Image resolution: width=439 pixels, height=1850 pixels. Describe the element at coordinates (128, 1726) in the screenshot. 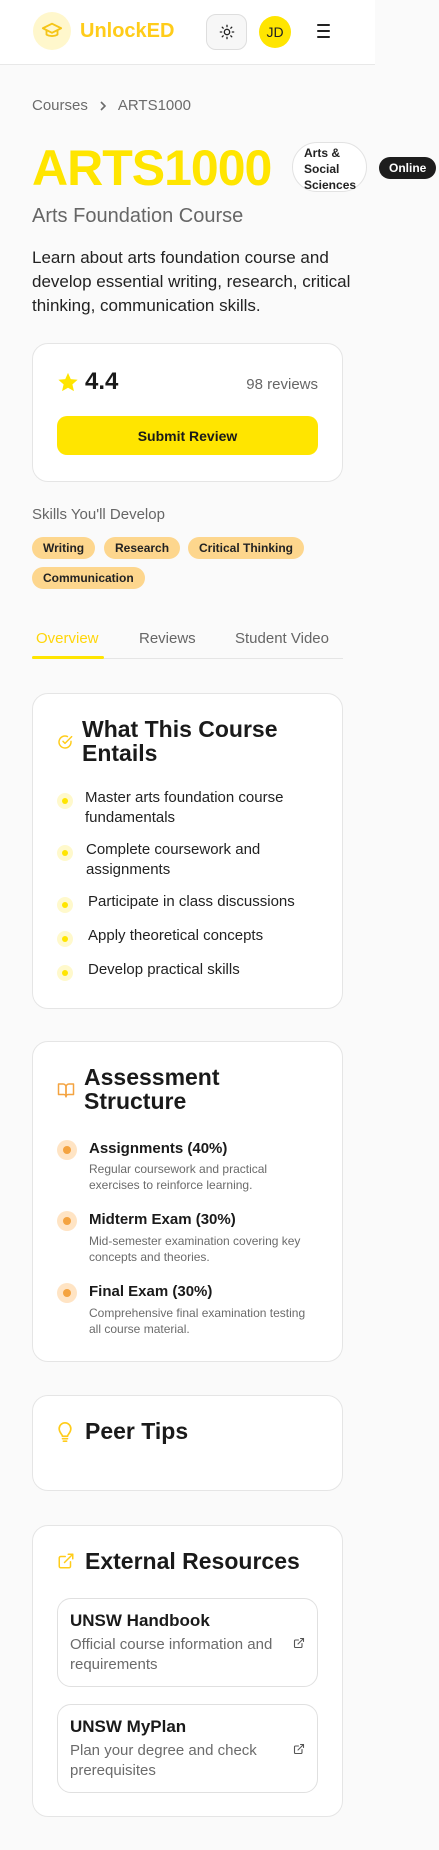

I see `resource-title: UNSW MyPlan` at that location.